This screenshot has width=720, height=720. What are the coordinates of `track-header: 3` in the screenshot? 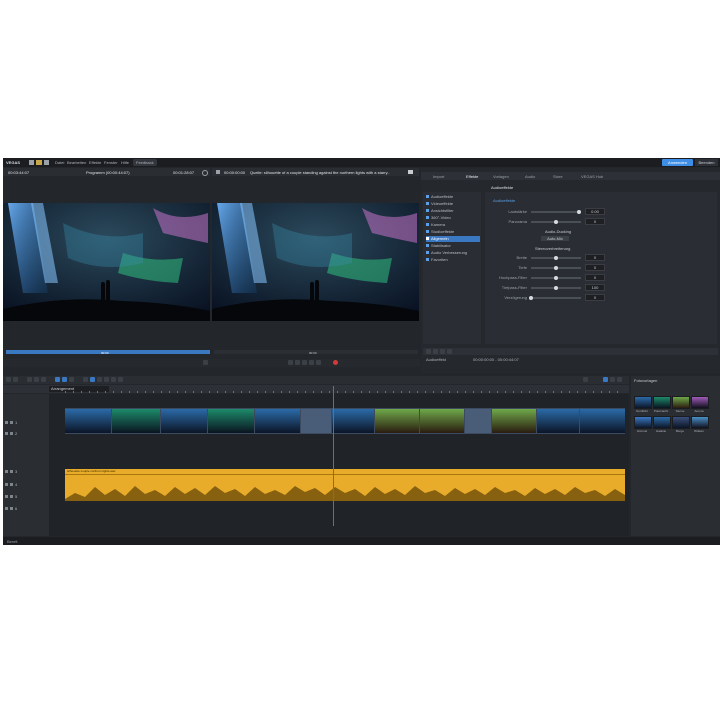 It's located at (26, 472).